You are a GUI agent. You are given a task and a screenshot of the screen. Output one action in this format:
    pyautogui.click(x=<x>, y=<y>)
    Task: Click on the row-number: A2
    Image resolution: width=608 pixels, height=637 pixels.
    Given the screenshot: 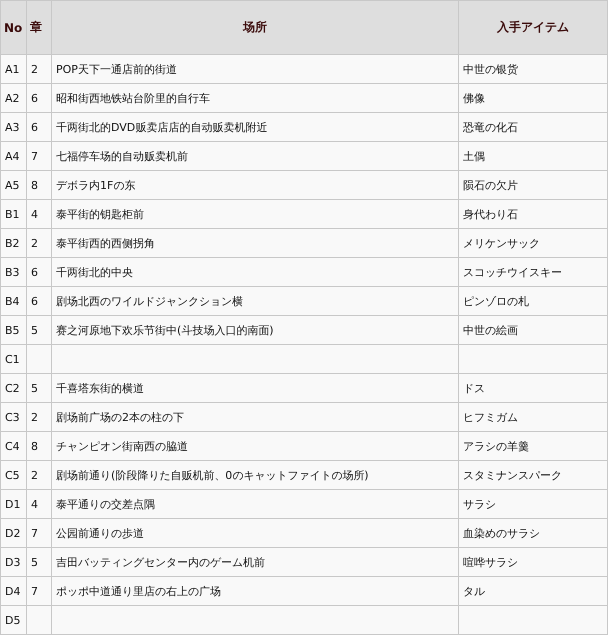 What is the action you would take?
    pyautogui.click(x=13, y=98)
    